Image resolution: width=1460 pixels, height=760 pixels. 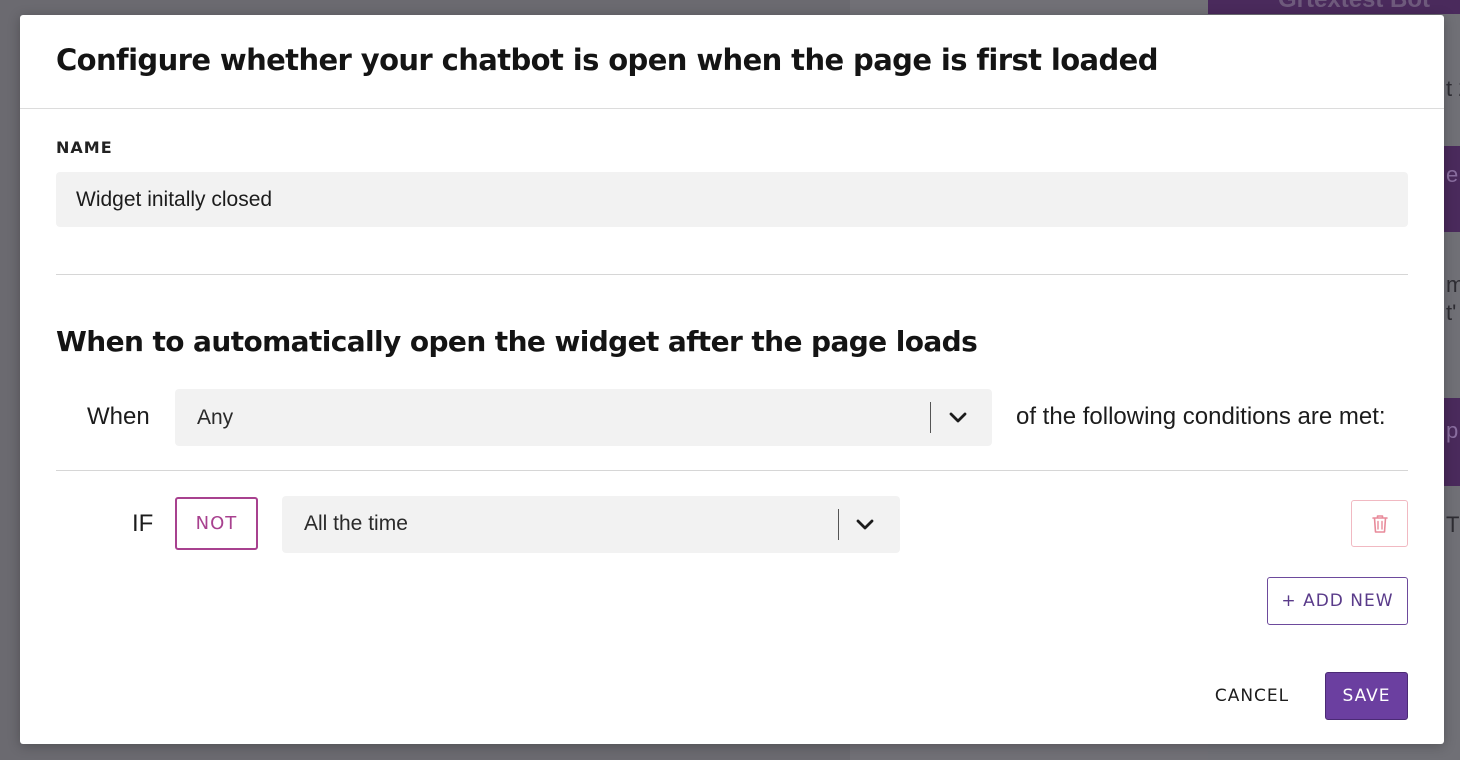 What do you see at coordinates (732, 470) in the screenshot?
I see `conditions-divider` at bounding box center [732, 470].